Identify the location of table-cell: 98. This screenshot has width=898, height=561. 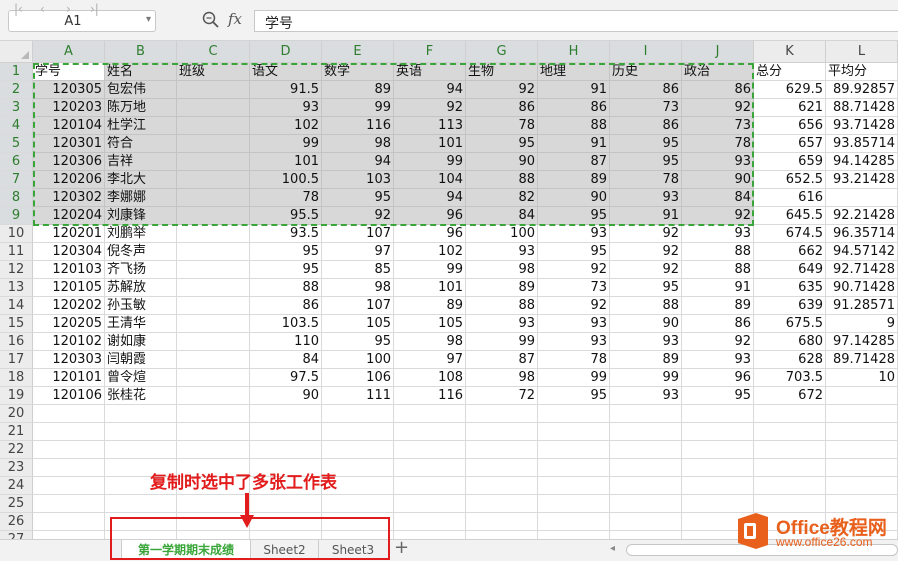
(502, 378).